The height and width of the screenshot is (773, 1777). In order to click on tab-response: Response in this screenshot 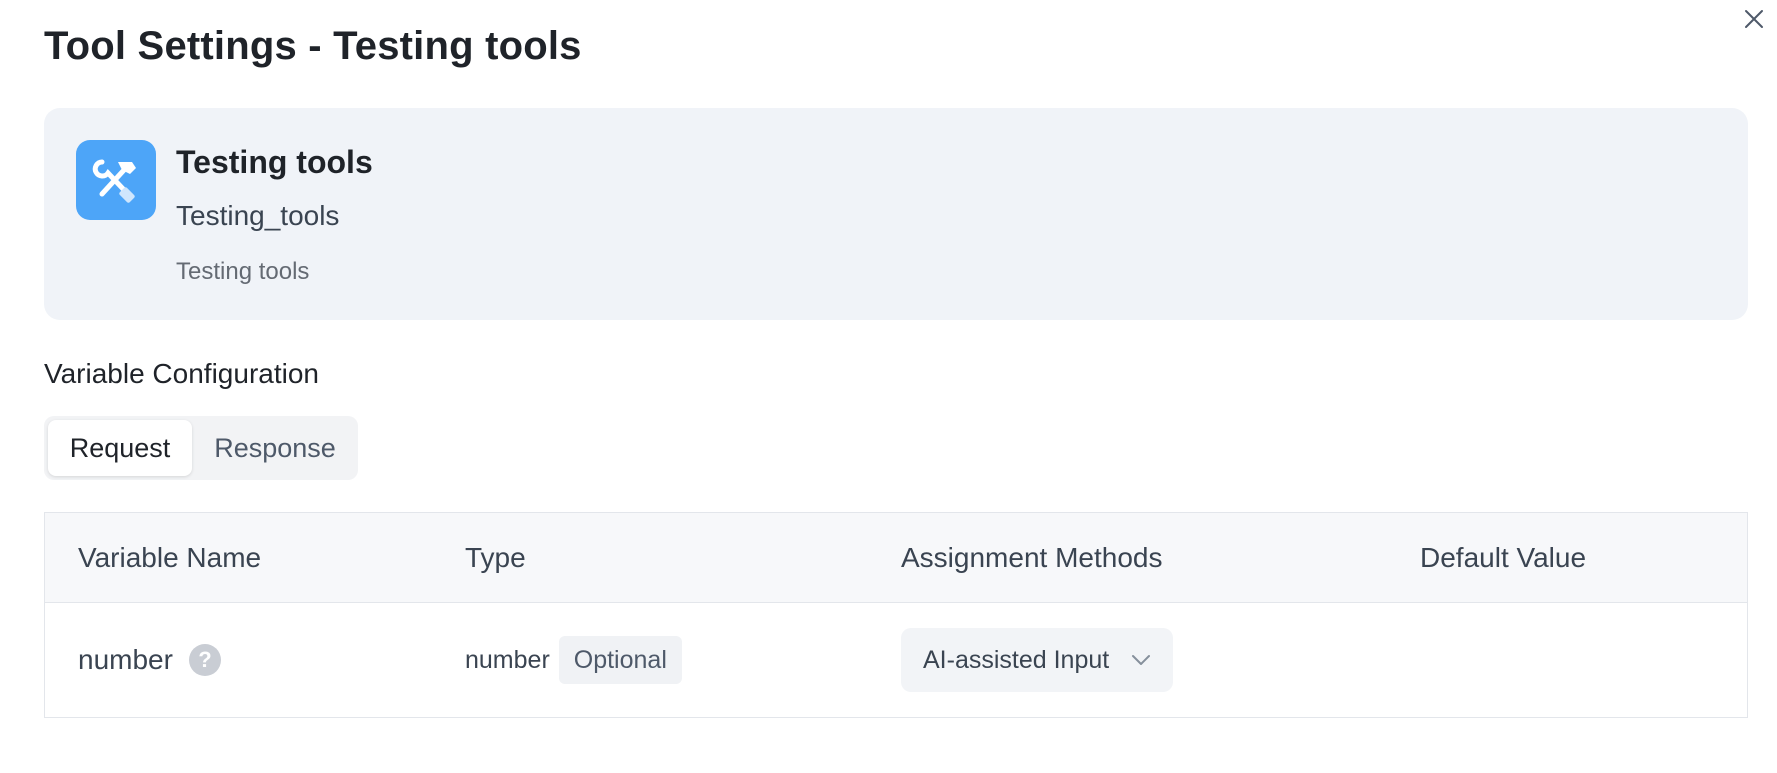, I will do `click(275, 448)`.